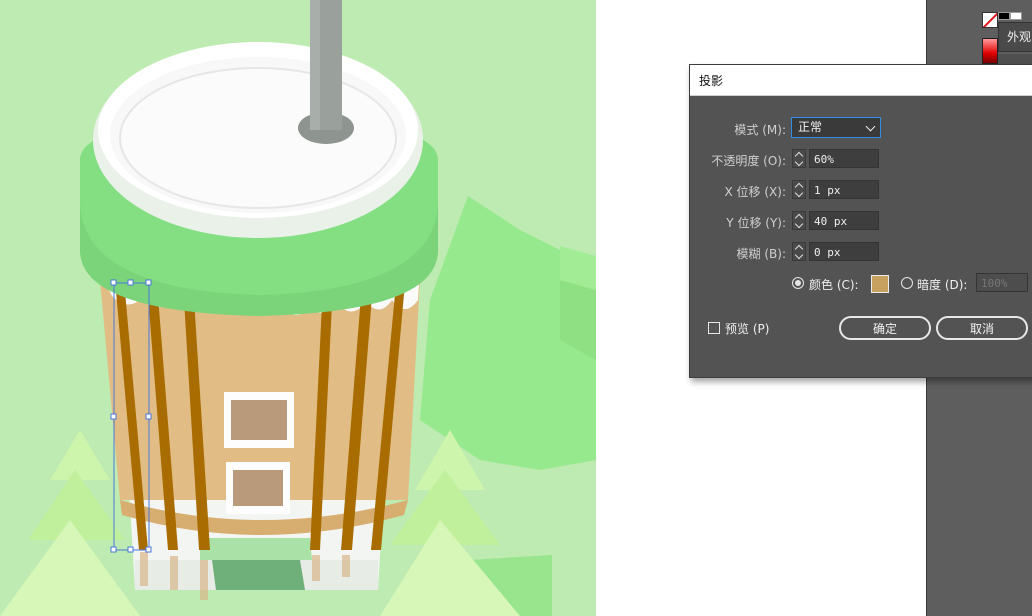  What do you see at coordinates (799, 158) in the screenshot?
I see `opacity-spinner-icon` at bounding box center [799, 158].